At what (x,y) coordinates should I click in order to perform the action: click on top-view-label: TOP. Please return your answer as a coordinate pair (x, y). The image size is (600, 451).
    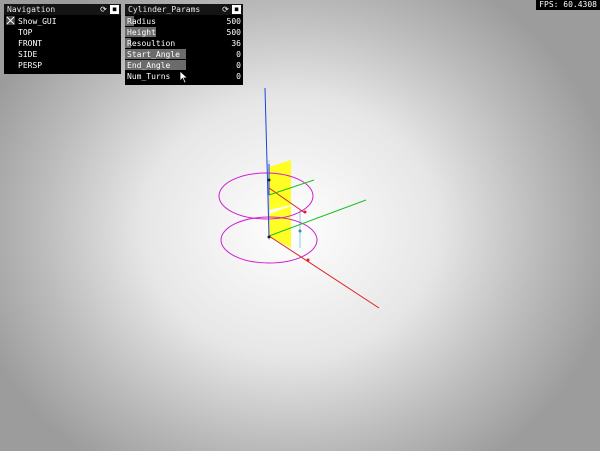
    Looking at the image, I should click on (25, 32).